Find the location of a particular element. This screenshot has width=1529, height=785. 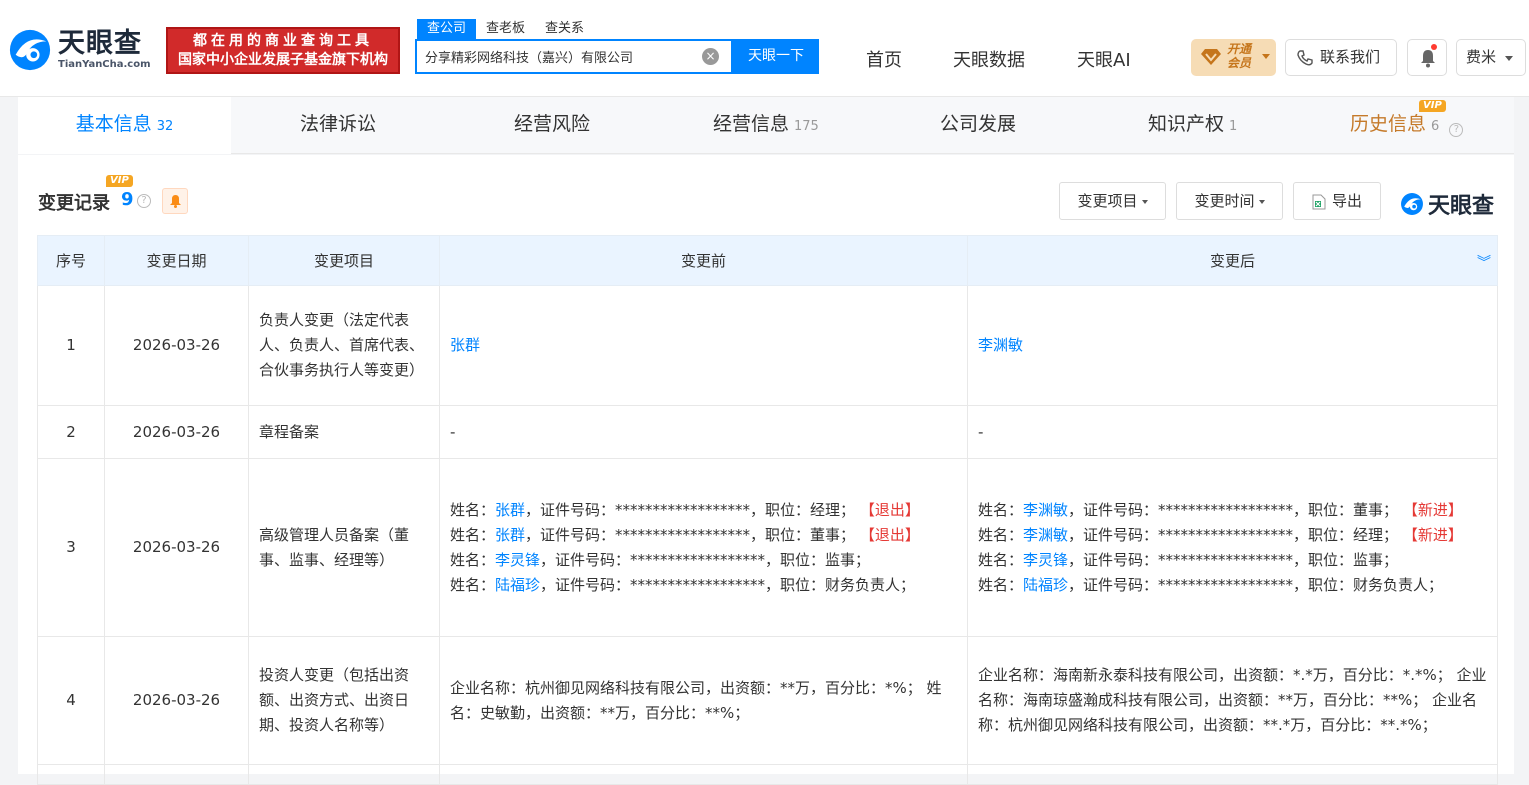

monitor-alert-button is located at coordinates (175, 201).